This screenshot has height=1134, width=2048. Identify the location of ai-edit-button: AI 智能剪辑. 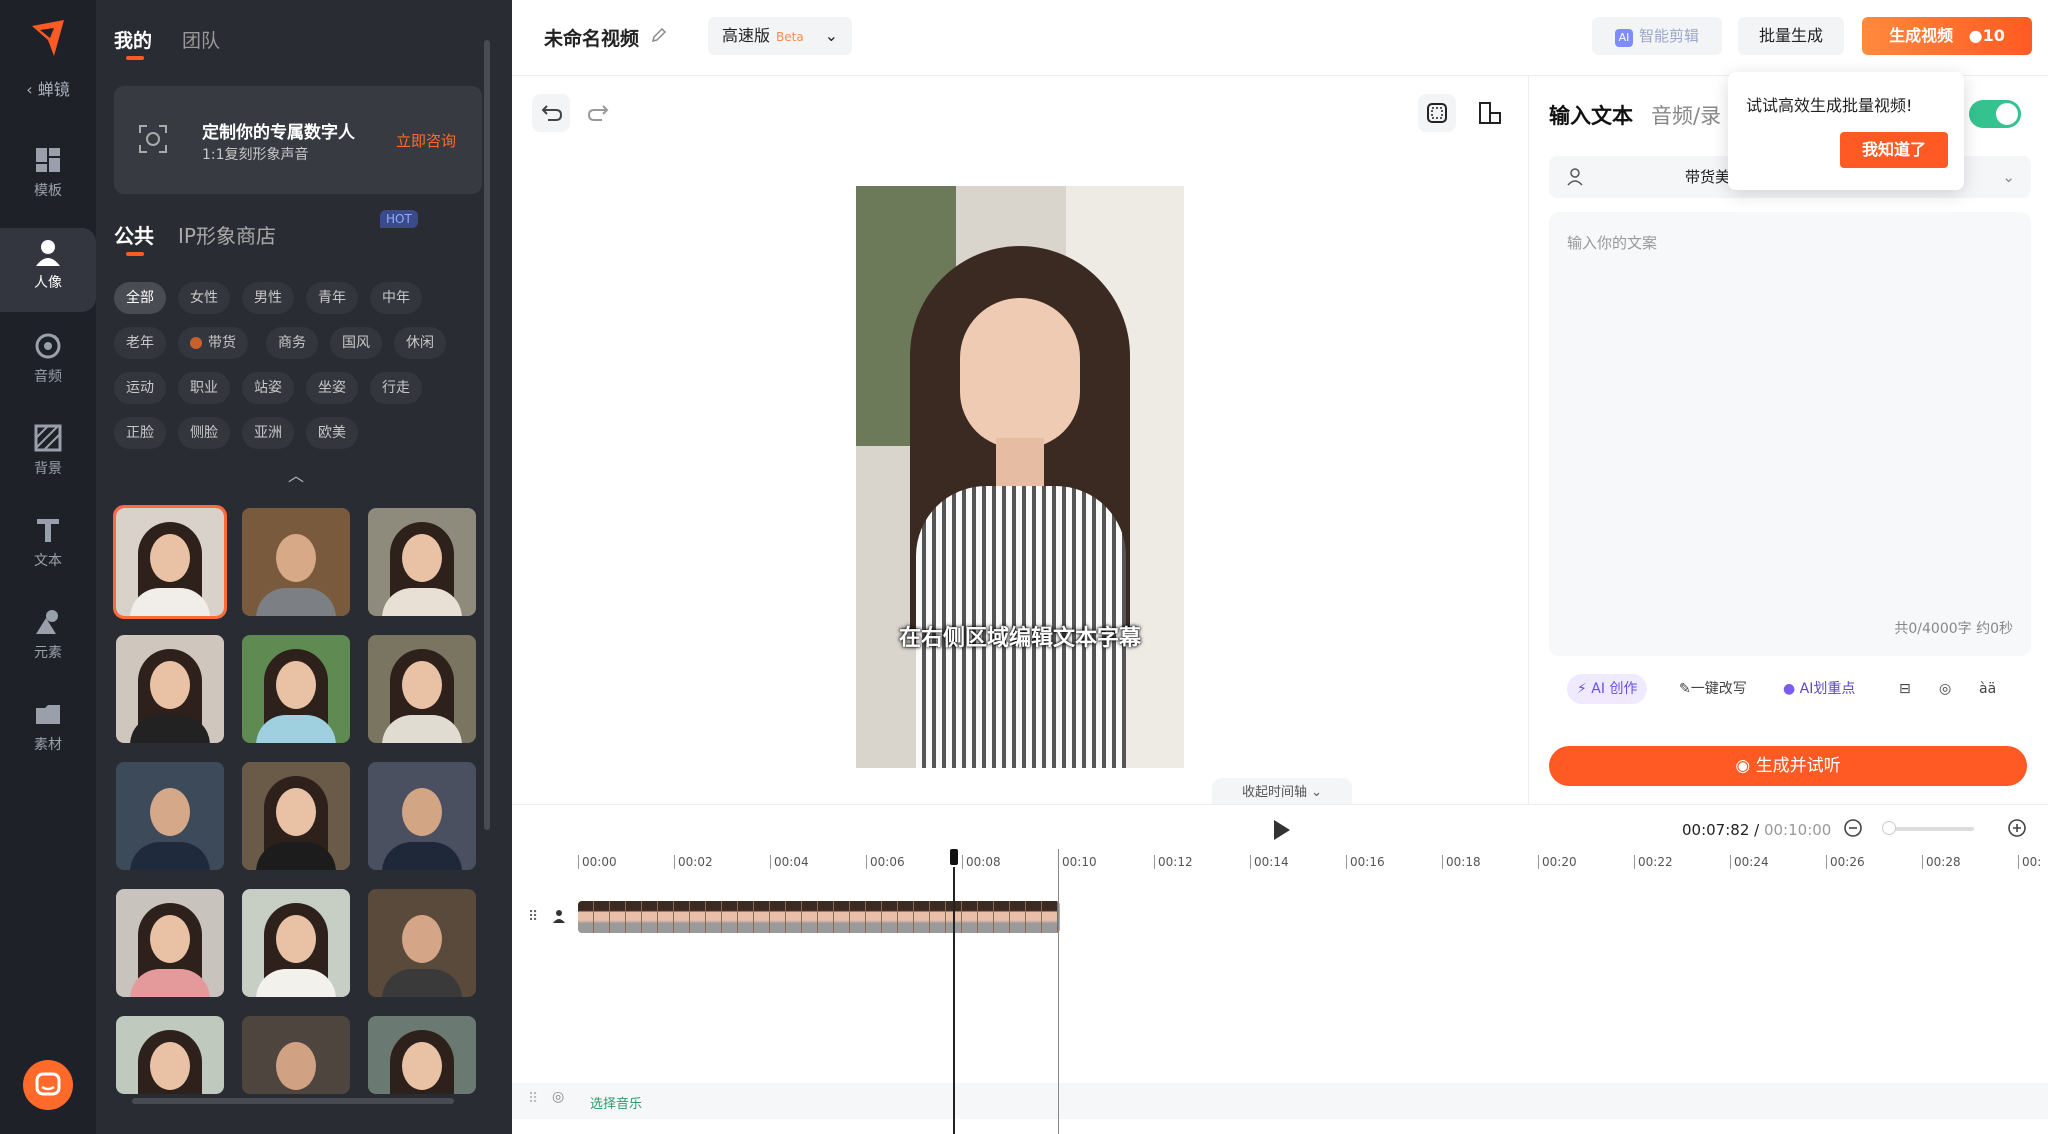
(1657, 36).